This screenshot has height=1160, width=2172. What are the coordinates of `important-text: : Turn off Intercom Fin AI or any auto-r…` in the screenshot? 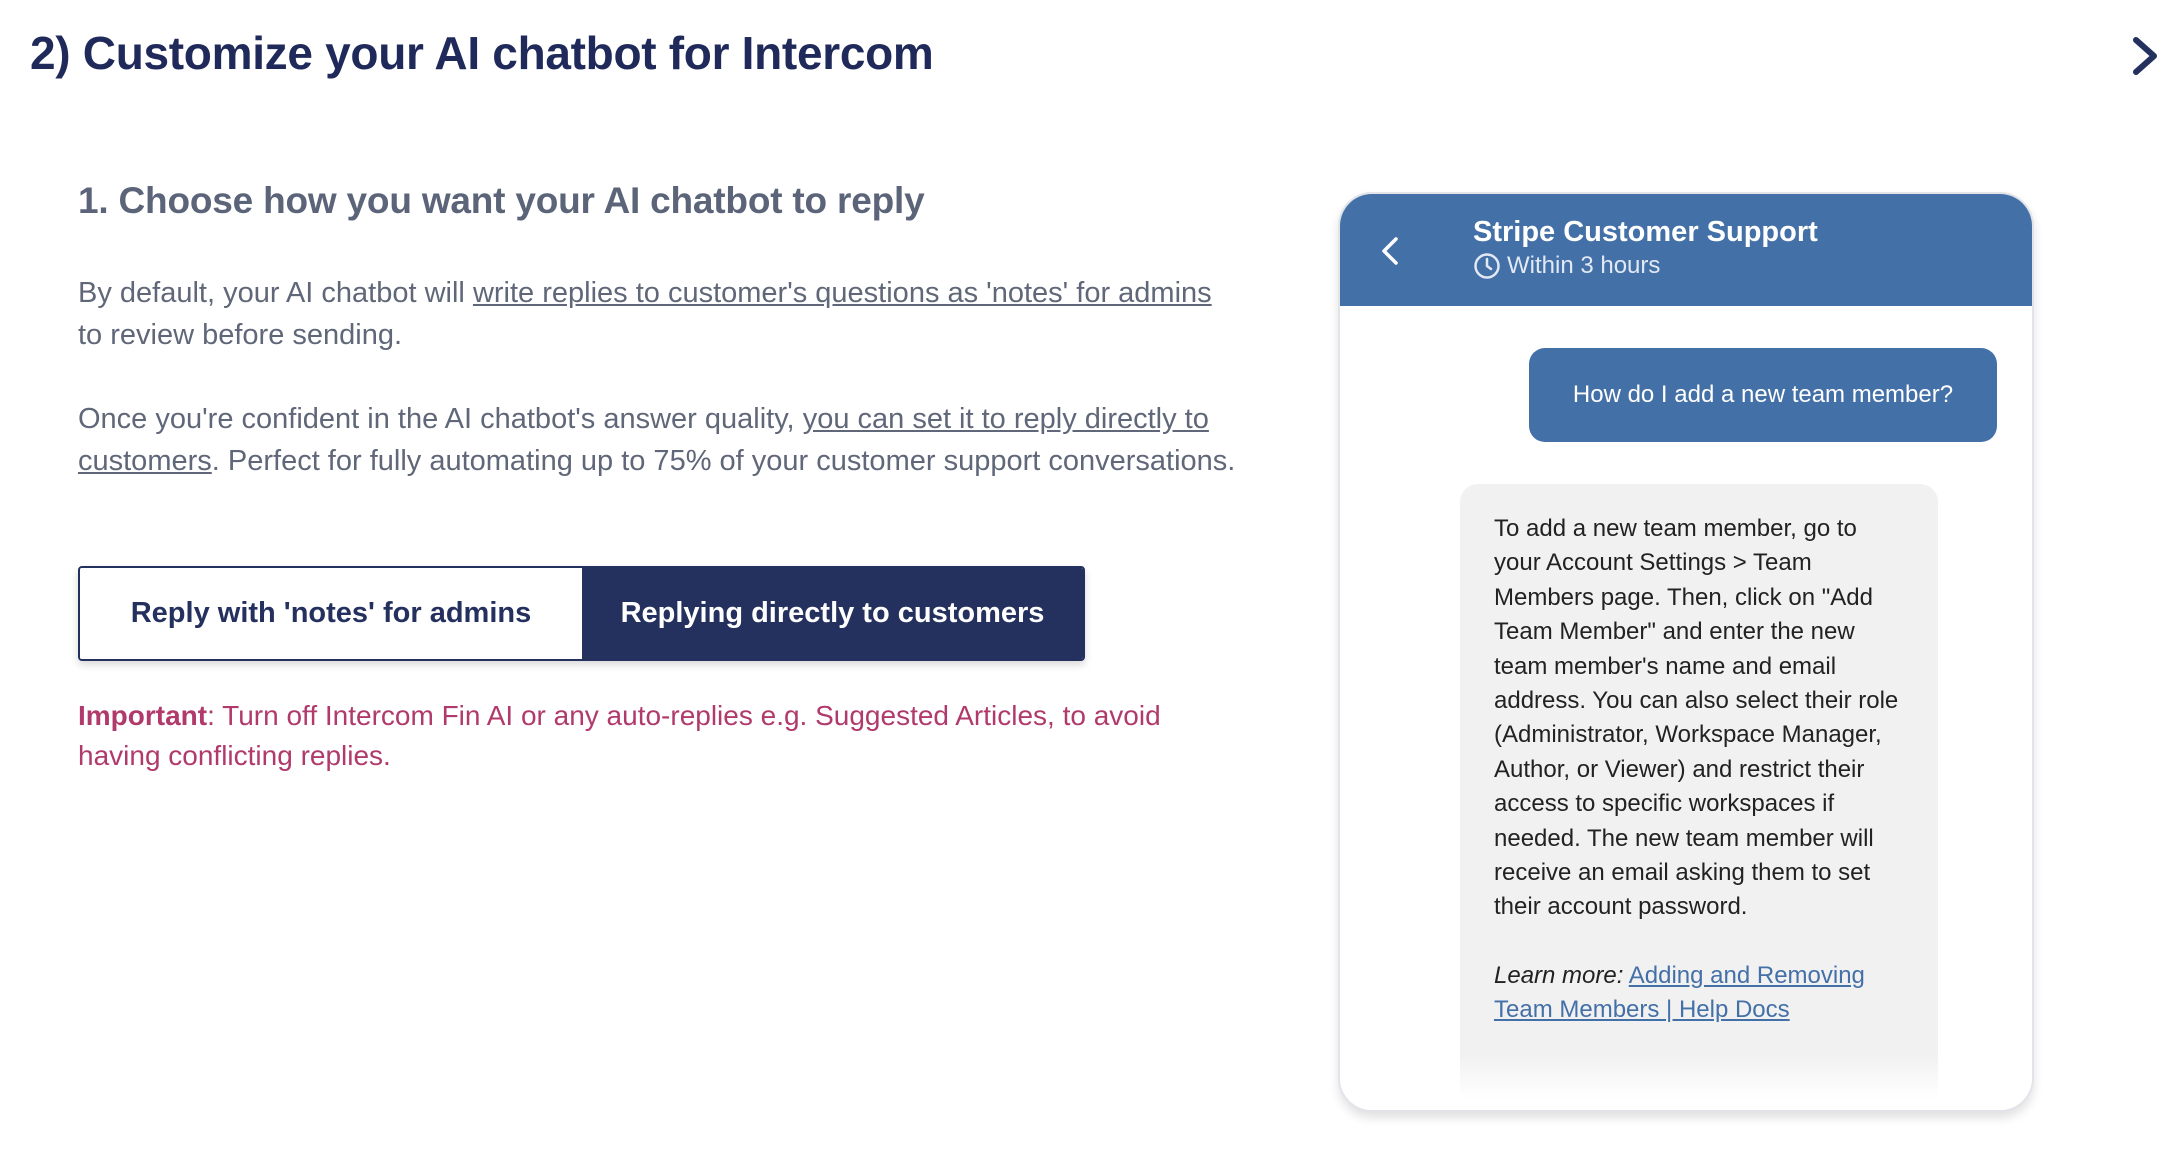 It's located at (619, 735).